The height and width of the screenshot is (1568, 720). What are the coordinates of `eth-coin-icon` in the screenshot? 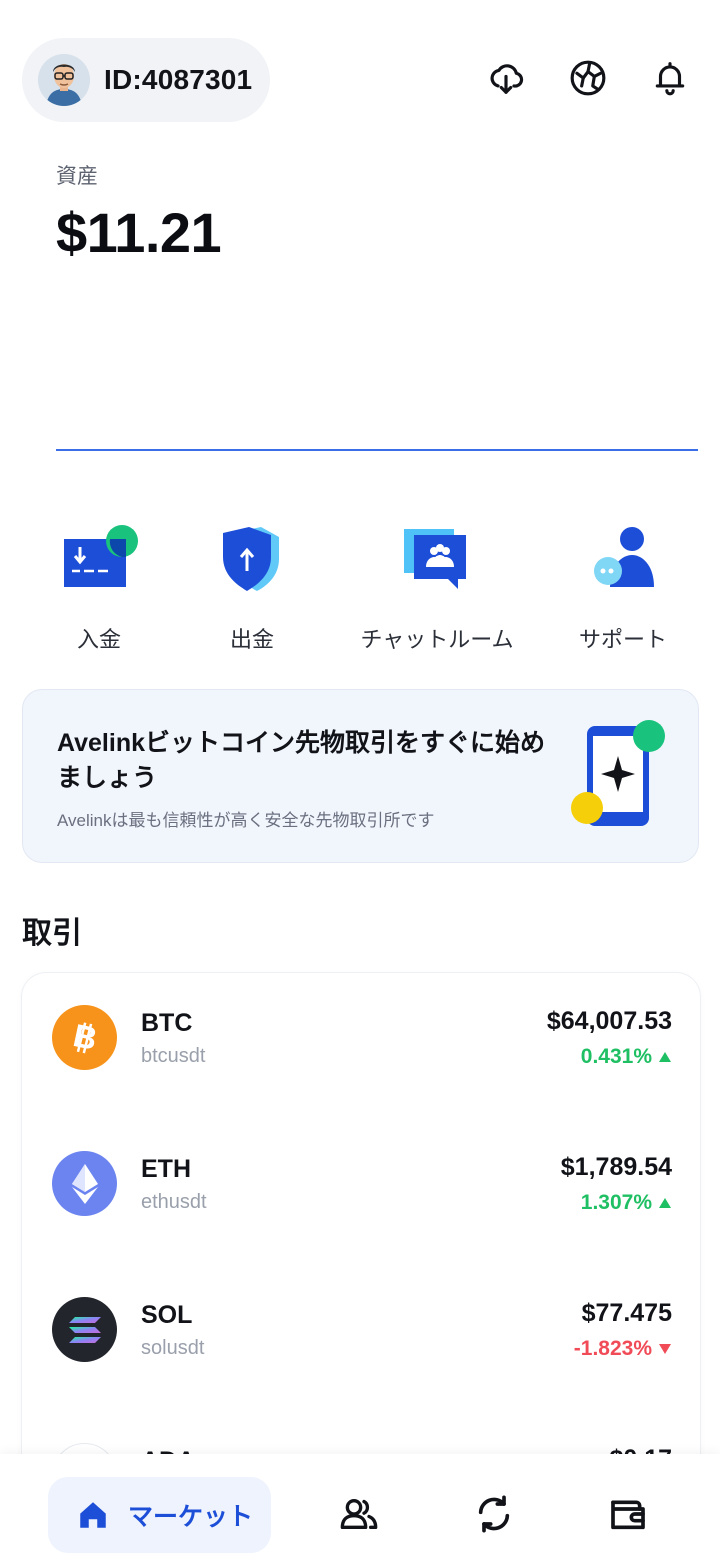 It's located at (84, 1183).